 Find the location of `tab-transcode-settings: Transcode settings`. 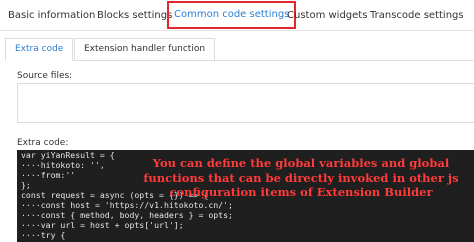

tab-transcode-settings: Transcode settings is located at coordinates (417, 15).